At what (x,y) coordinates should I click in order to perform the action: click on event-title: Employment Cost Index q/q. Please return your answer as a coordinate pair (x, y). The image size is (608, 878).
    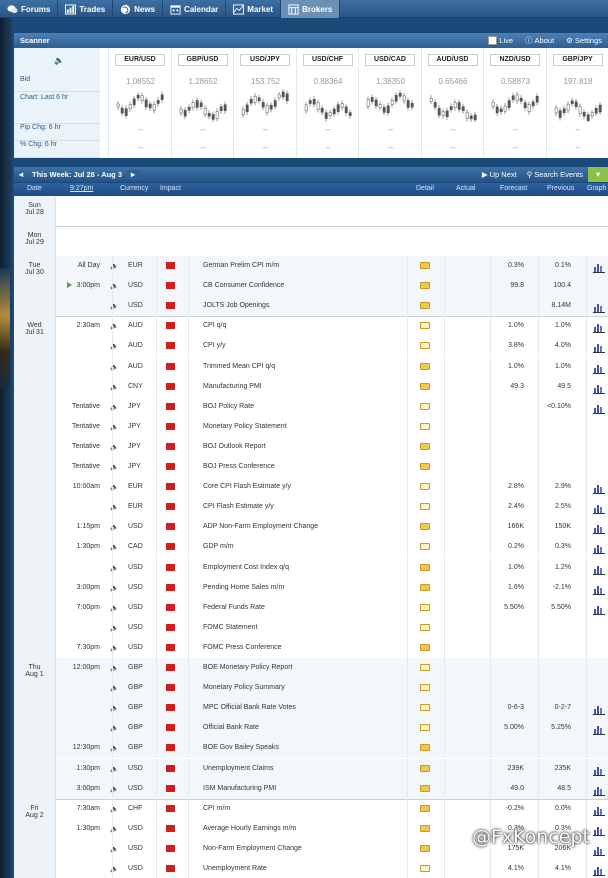
    Looking at the image, I should click on (246, 567).